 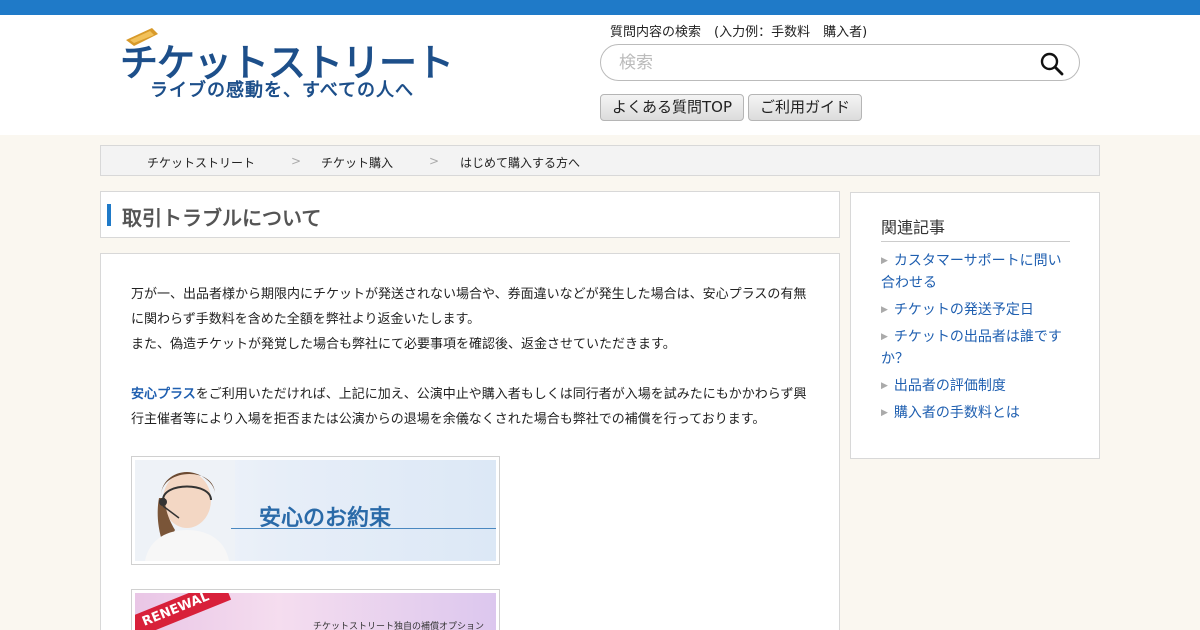 What do you see at coordinates (163, 394) in the screenshot?
I see `anshin-plus-link: 安心プラス` at bounding box center [163, 394].